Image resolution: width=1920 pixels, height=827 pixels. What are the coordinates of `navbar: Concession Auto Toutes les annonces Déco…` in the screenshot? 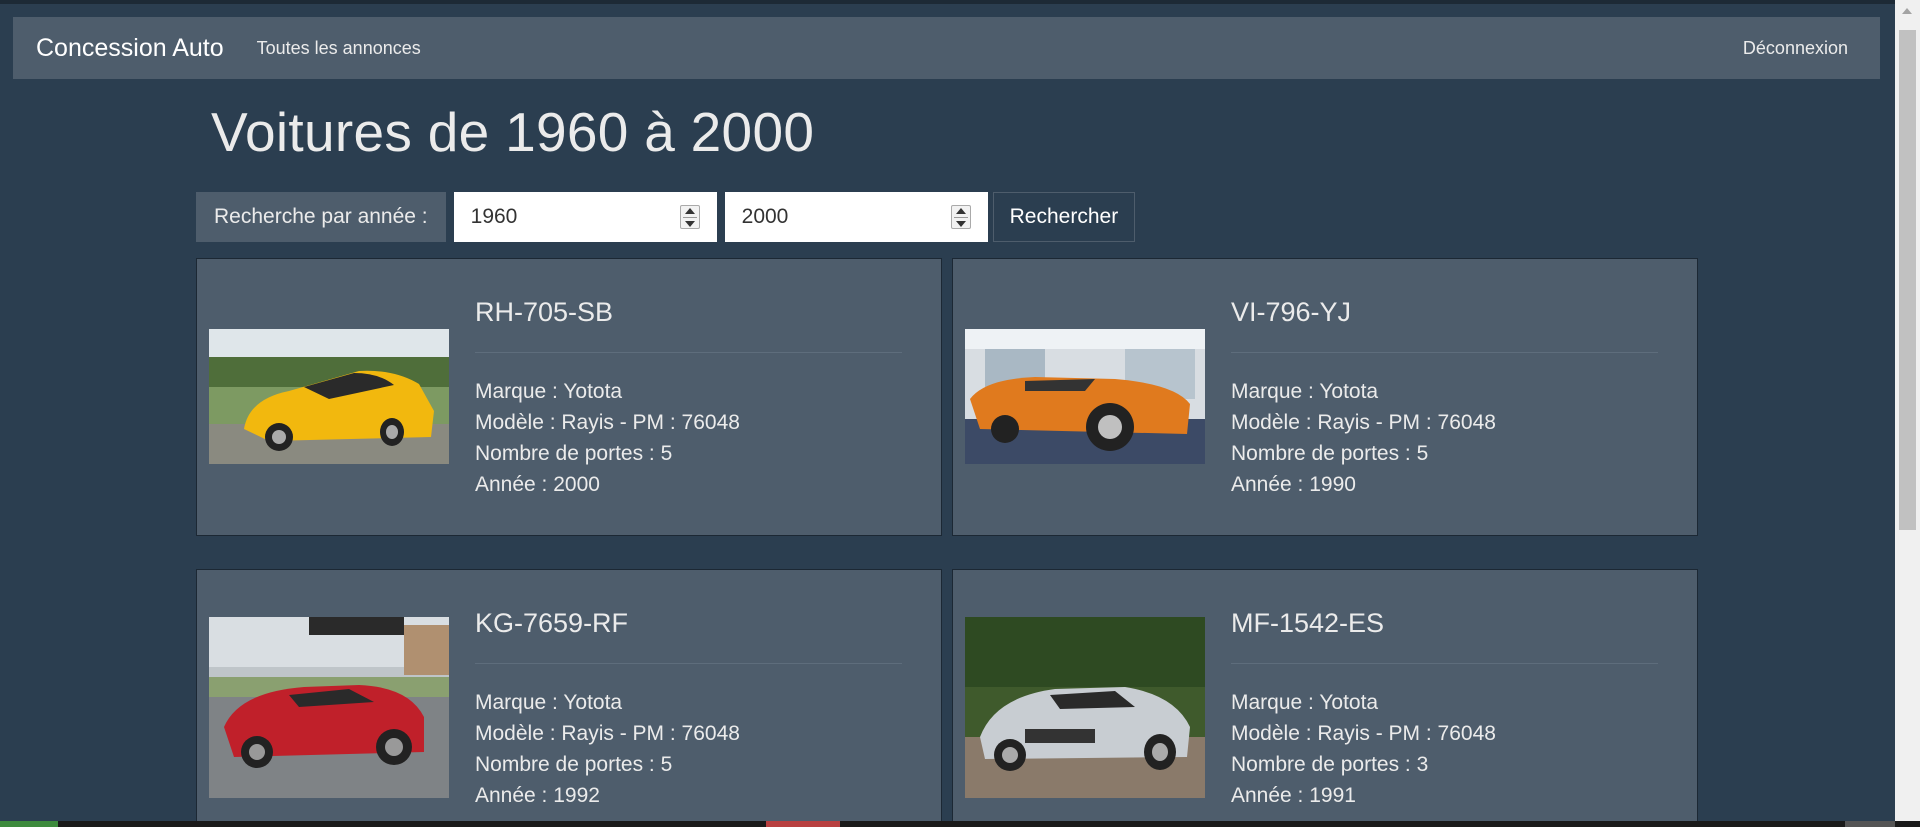 It's located at (946, 48).